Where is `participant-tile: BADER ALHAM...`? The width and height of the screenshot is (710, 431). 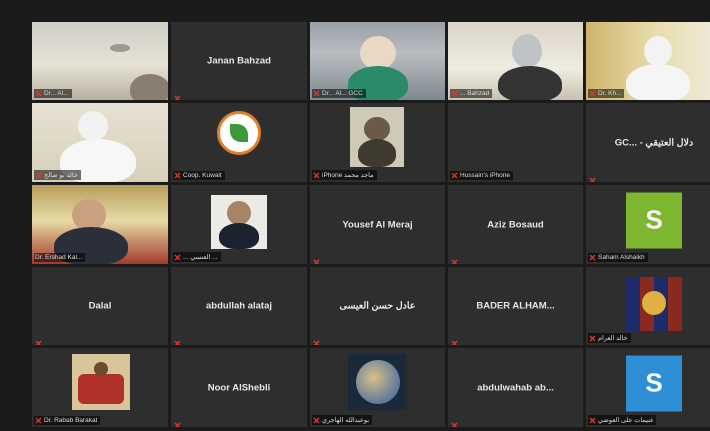
participant-tile: BADER ALHAM... is located at coordinates (515, 306).